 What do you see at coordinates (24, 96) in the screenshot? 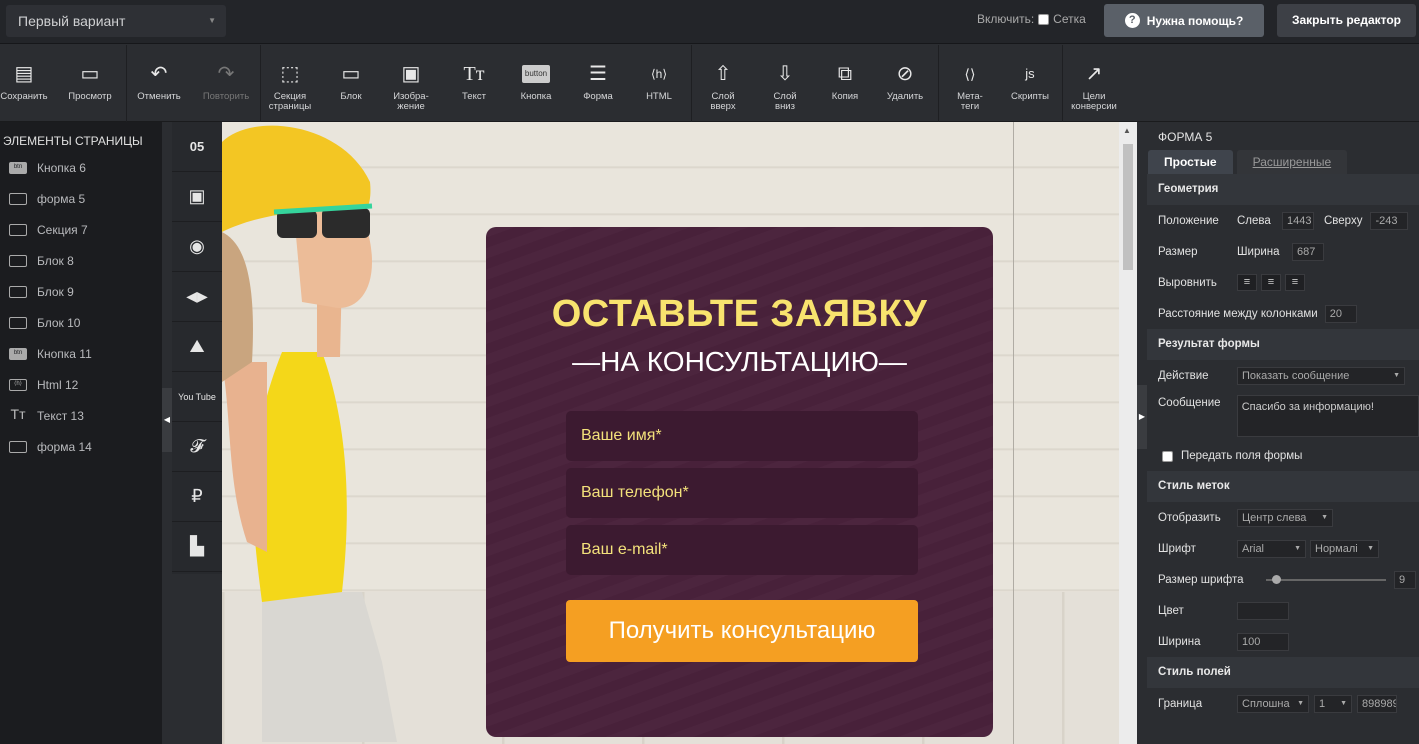
I see `tb-label: Сохранить` at bounding box center [24, 96].